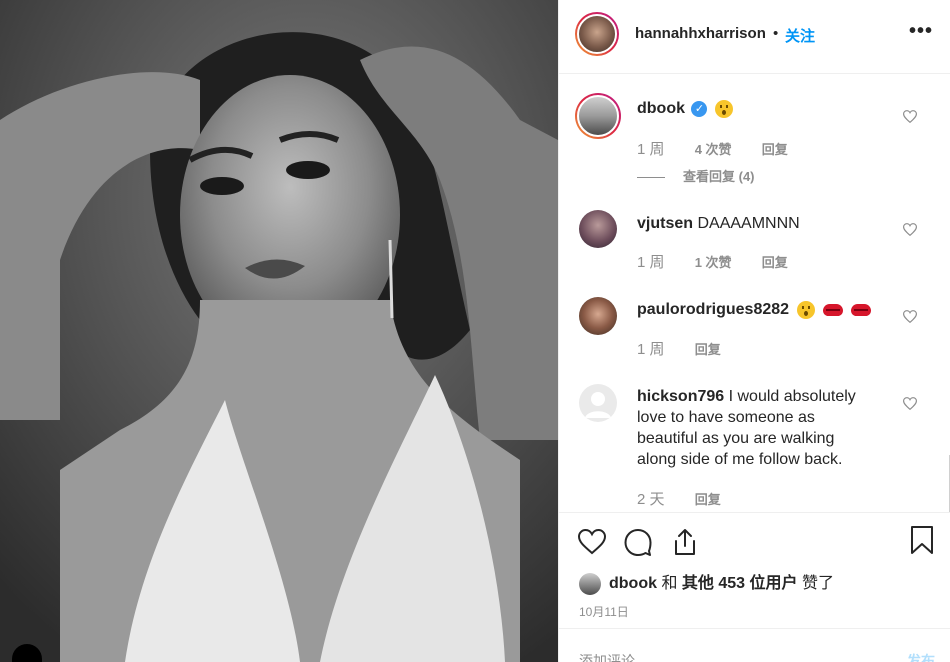  What do you see at coordinates (685, 542) in the screenshot?
I see `share-icon` at bounding box center [685, 542].